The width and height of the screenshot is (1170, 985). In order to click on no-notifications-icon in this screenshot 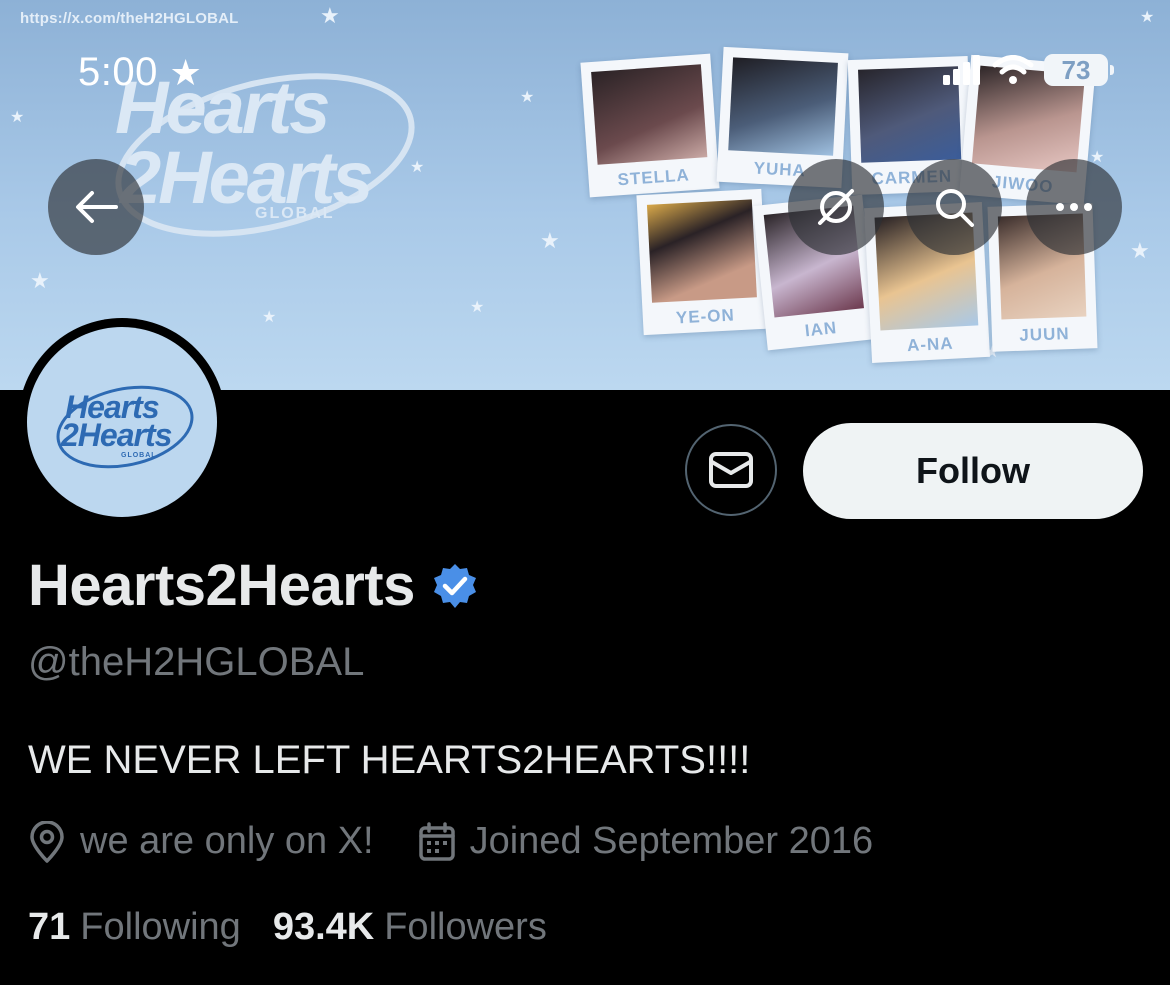, I will do `click(836, 207)`.